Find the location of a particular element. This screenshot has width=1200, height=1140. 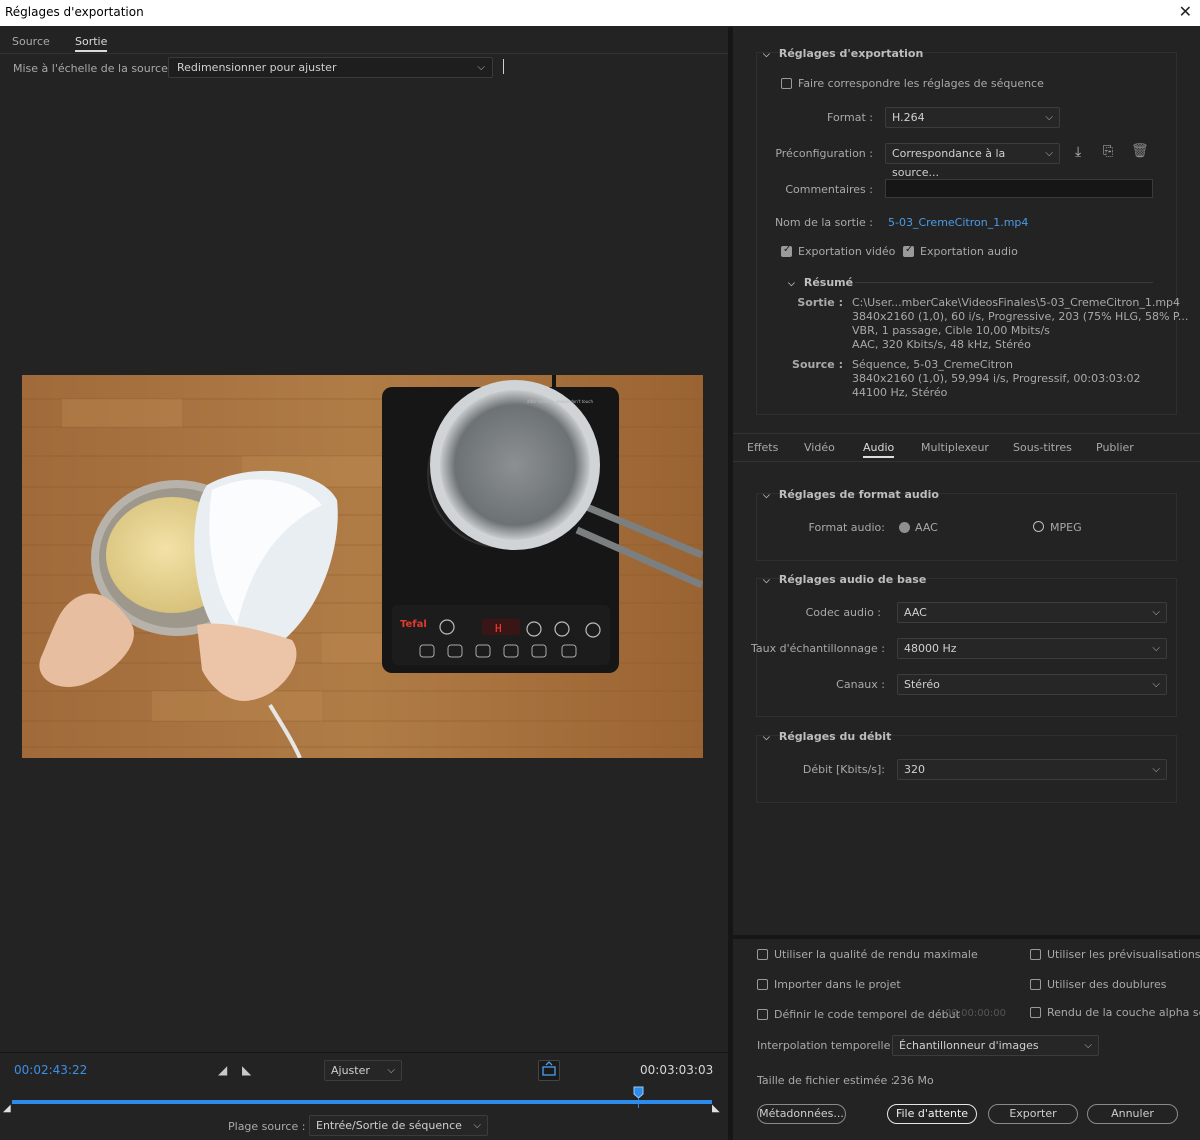

max-quality-label: Utiliser la qualité de rendu maximale is located at coordinates (876, 954).